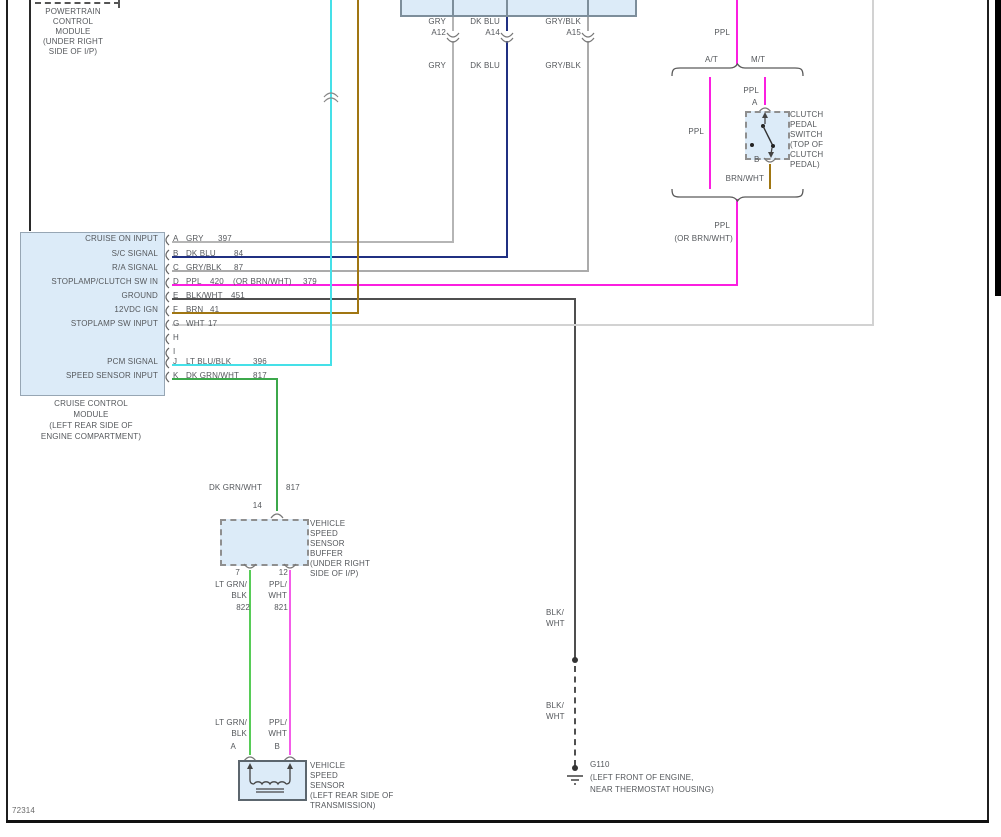  What do you see at coordinates (711, 59) in the screenshot?
I see `transmission-option-label: A/T` at bounding box center [711, 59].